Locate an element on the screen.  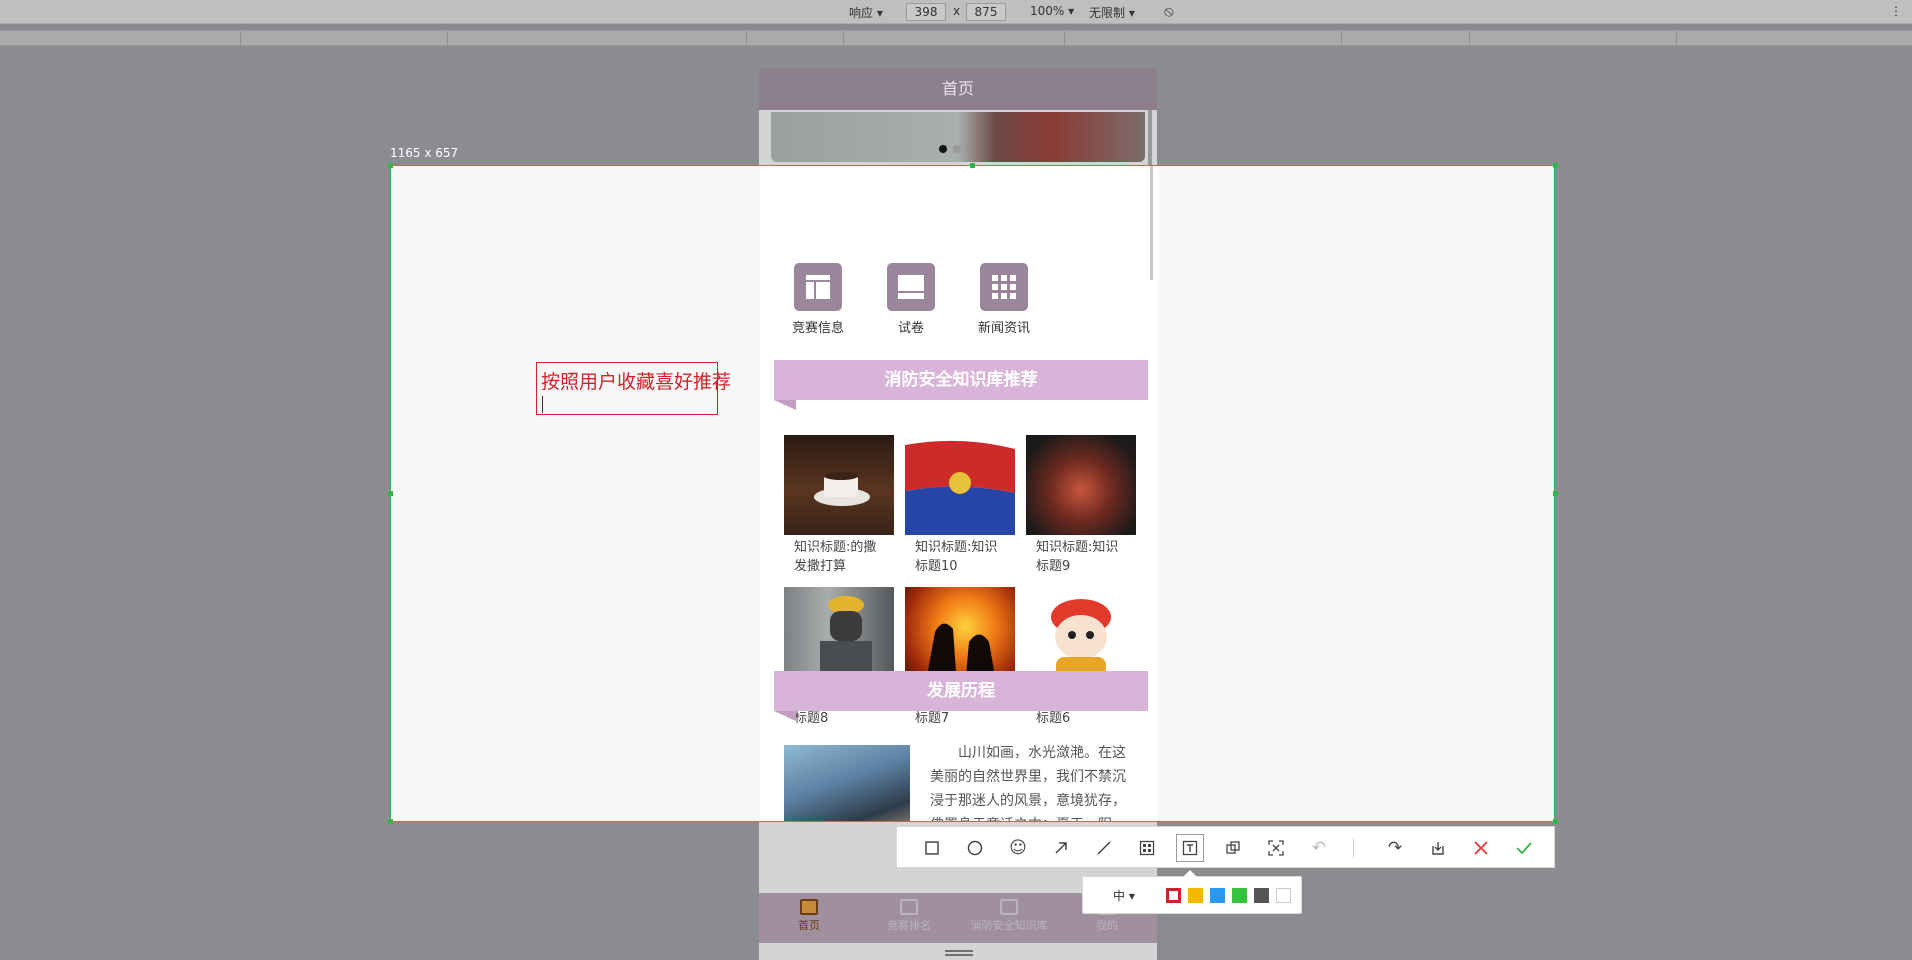
text-annotation-box: 按照用户收藏喜好推荐 is located at coordinates (633, 388).